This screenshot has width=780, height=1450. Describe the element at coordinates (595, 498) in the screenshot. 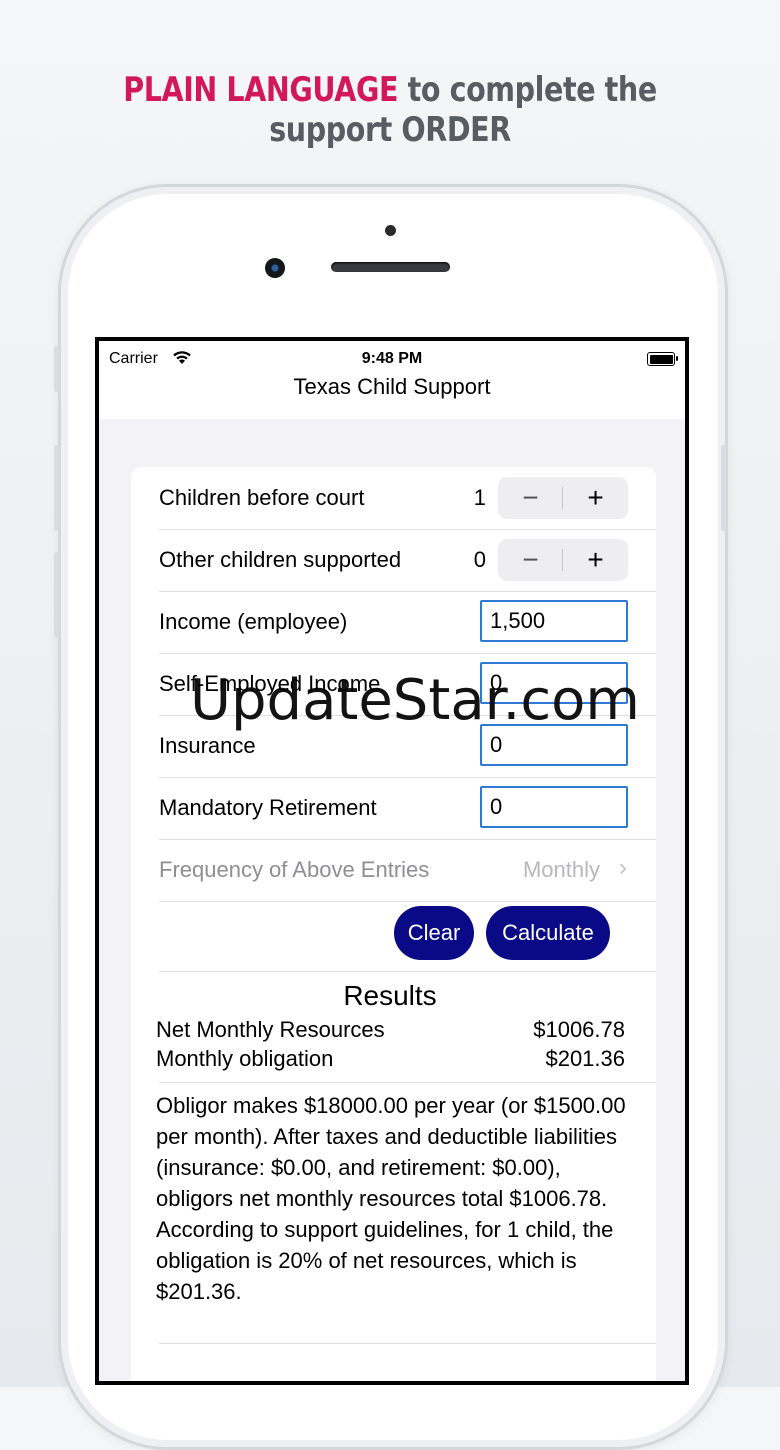

I see `children-before-court-increment-button: +` at that location.